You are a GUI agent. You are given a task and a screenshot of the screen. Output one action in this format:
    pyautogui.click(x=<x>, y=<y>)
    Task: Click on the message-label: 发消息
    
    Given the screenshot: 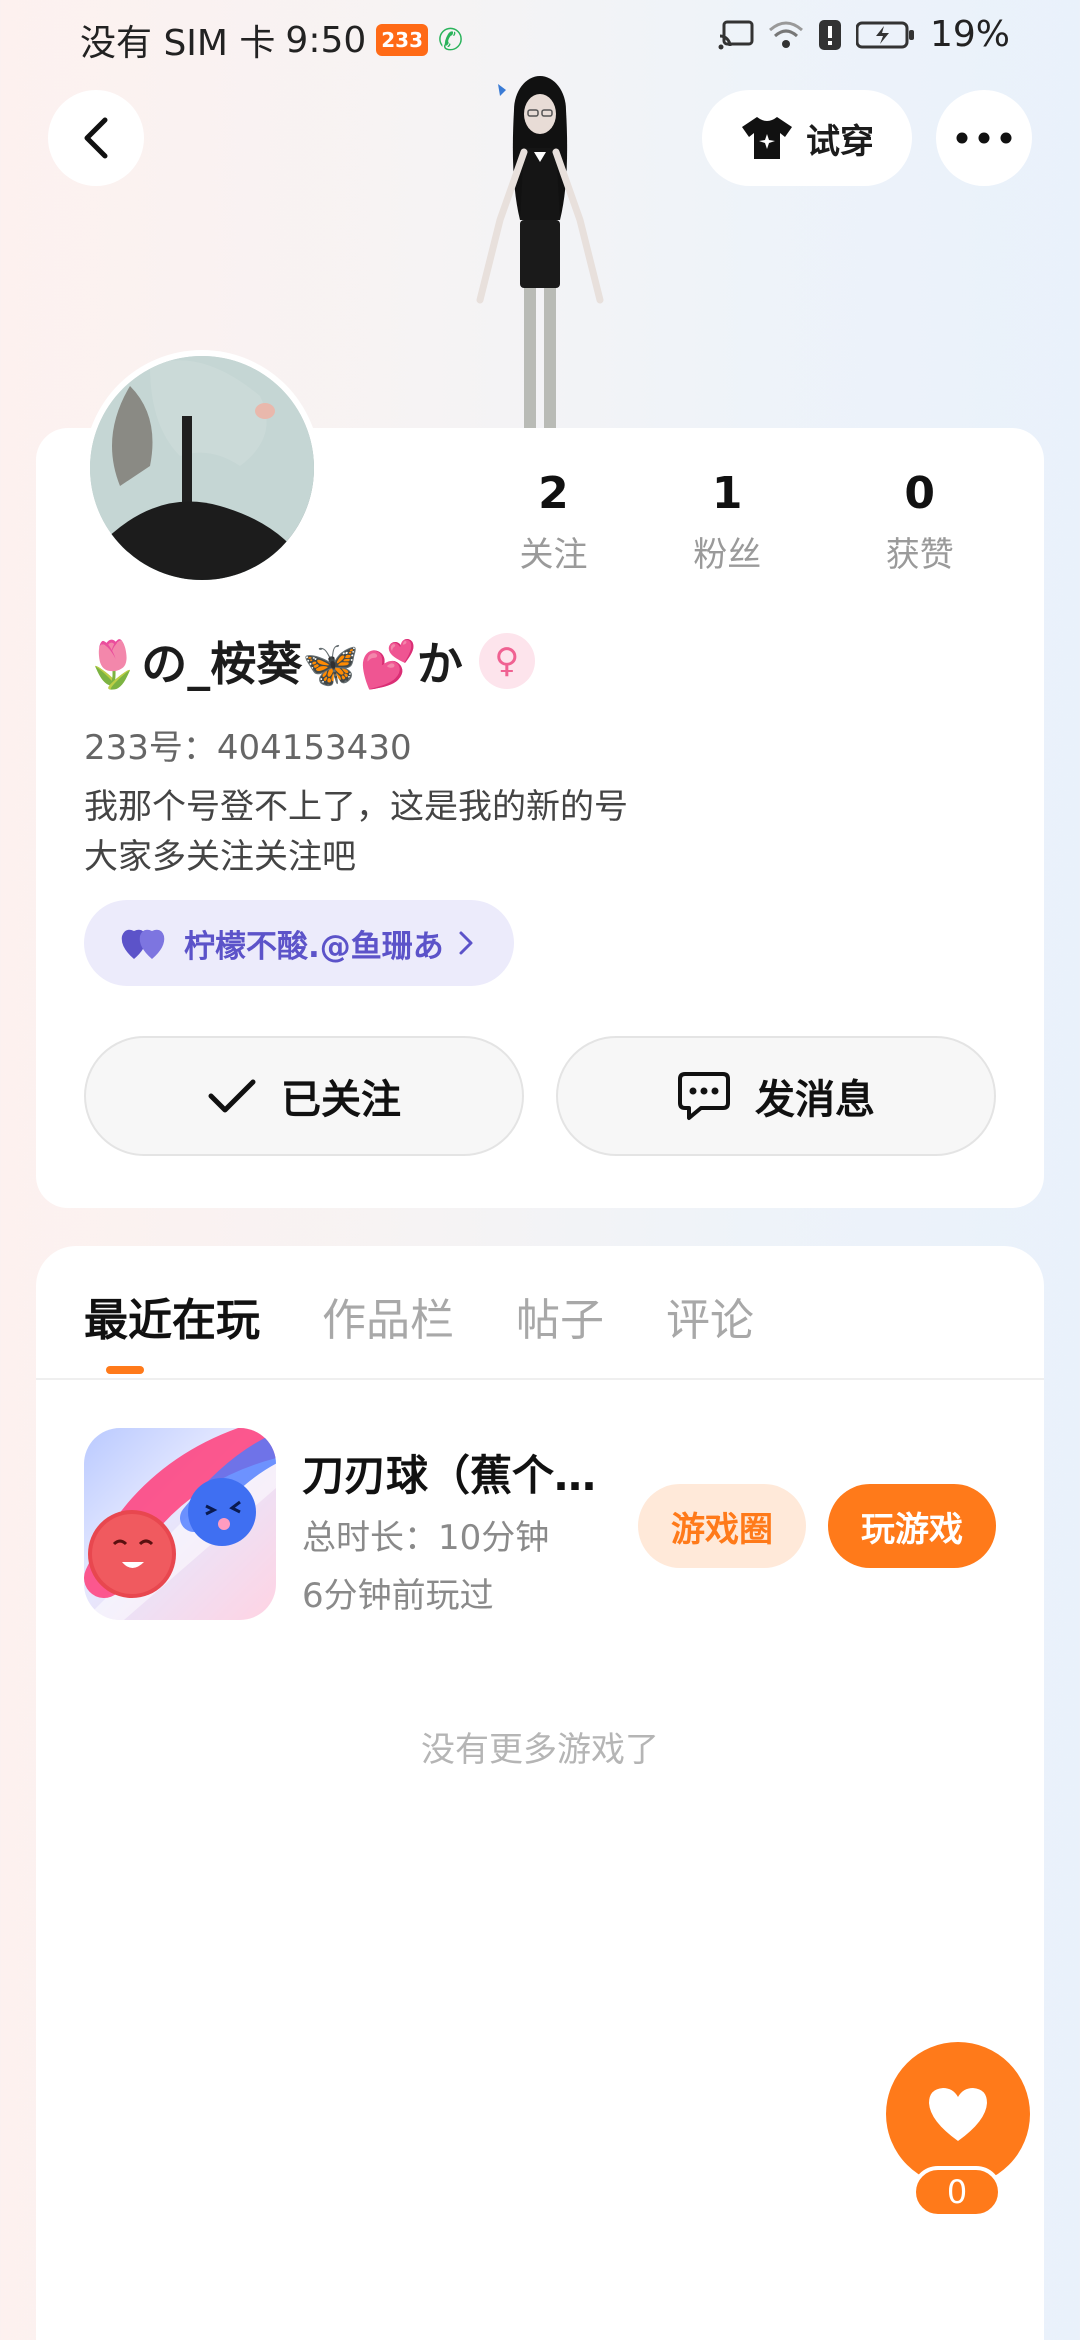 What is the action you would take?
    pyautogui.click(x=815, y=1100)
    